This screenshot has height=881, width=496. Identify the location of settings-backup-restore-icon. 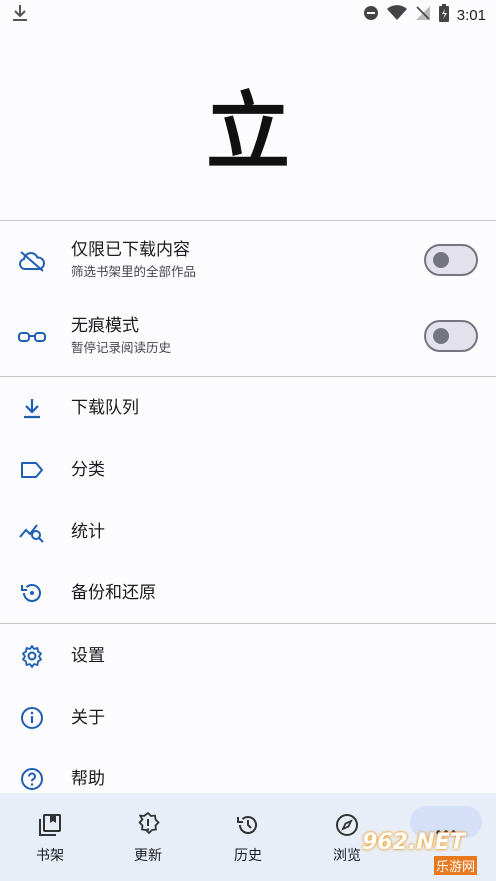
(32, 593).